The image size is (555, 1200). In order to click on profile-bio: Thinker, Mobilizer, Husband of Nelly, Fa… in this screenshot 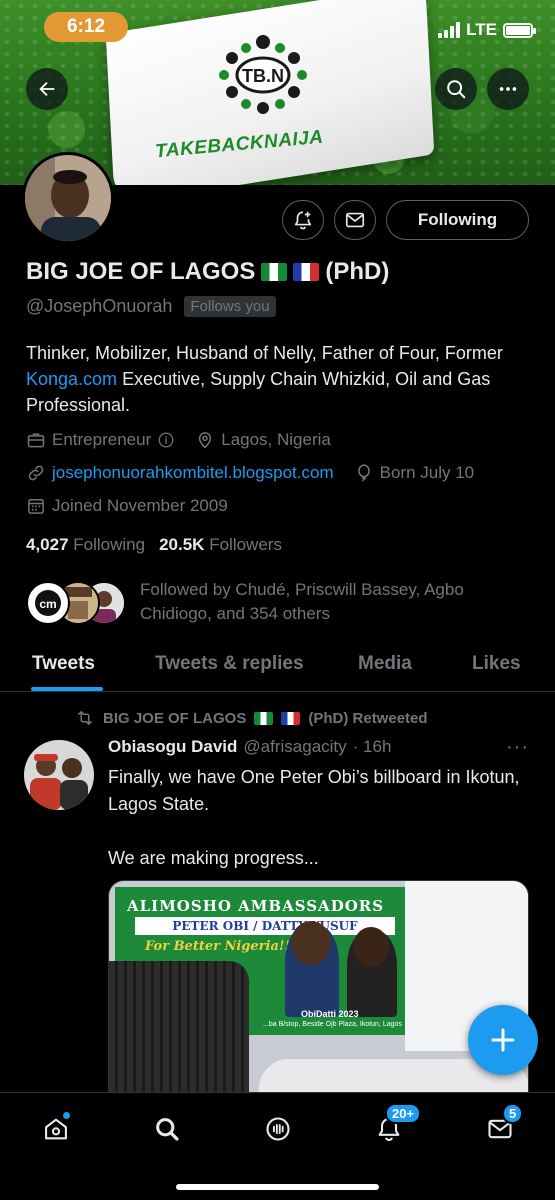, I will do `click(281, 379)`.